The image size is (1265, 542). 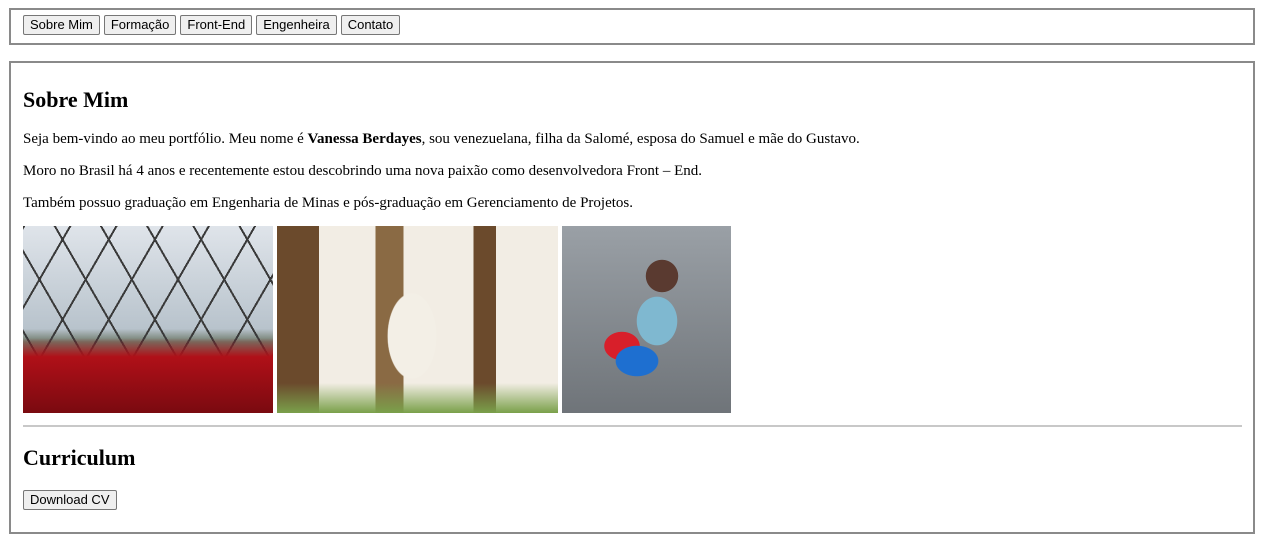 What do you see at coordinates (364, 139) in the screenshot?
I see `author-name: Vanessa Berdayes` at bounding box center [364, 139].